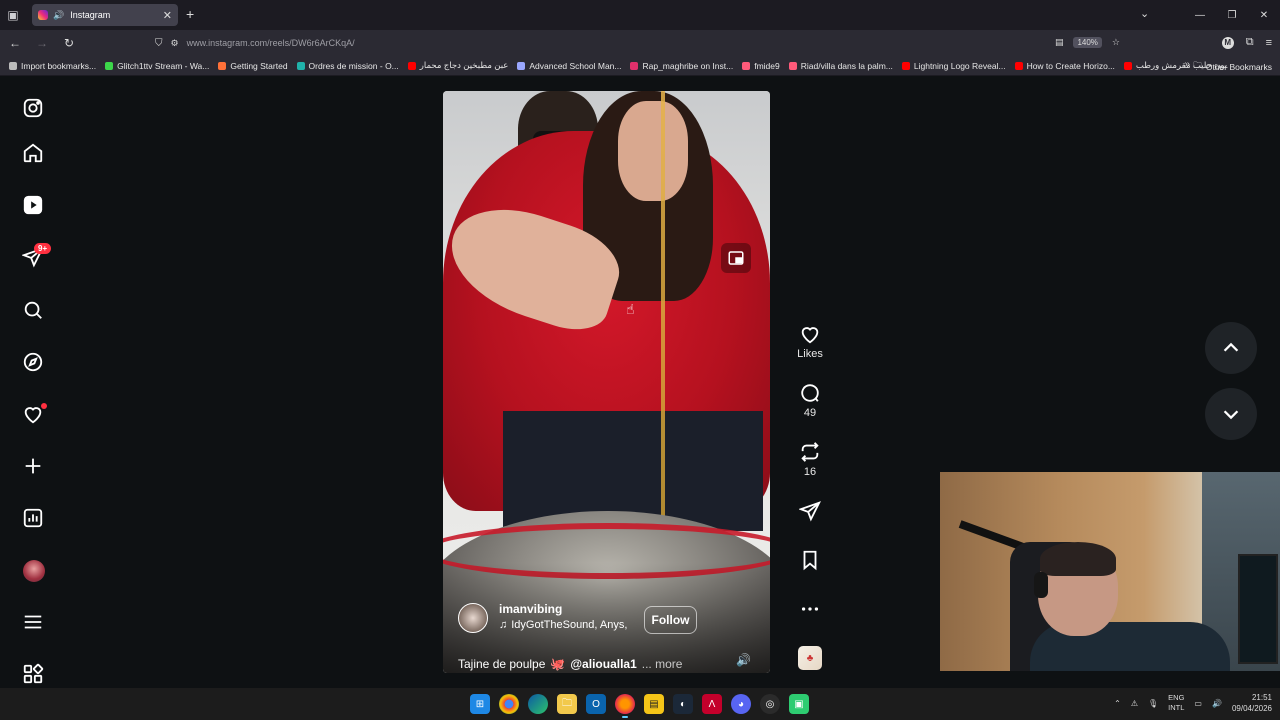 The height and width of the screenshot is (720, 1280). Describe the element at coordinates (810, 354) in the screenshot. I see `likes-label: Likes` at that location.